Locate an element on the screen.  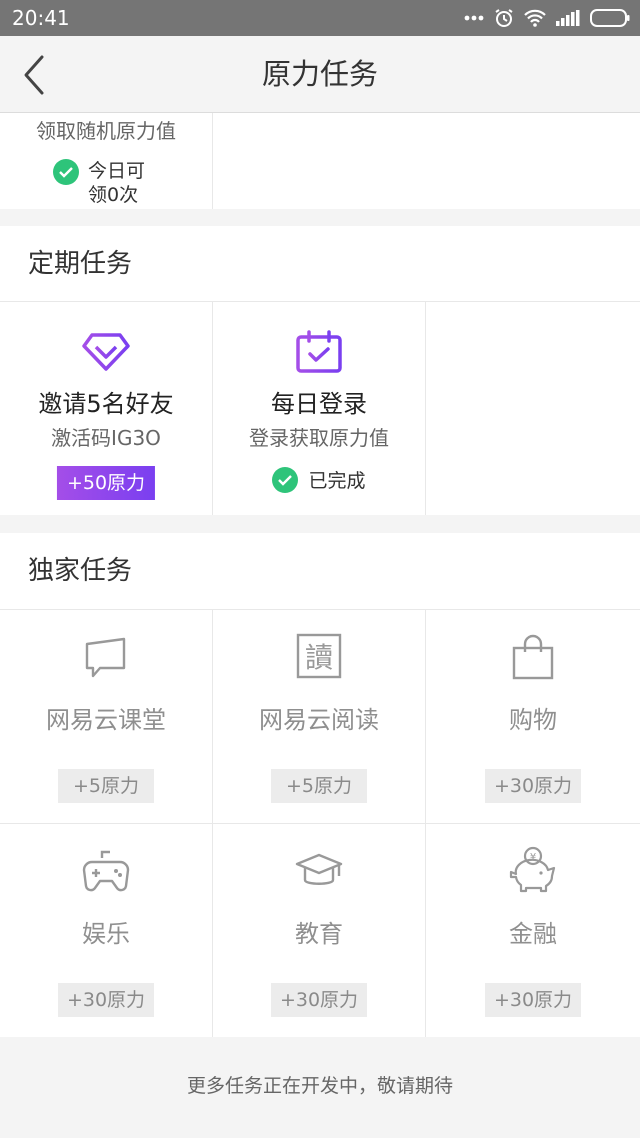
invite-friends-task: 邀请5名好友 激活码IG3O +50原力 is located at coordinates (106, 408).